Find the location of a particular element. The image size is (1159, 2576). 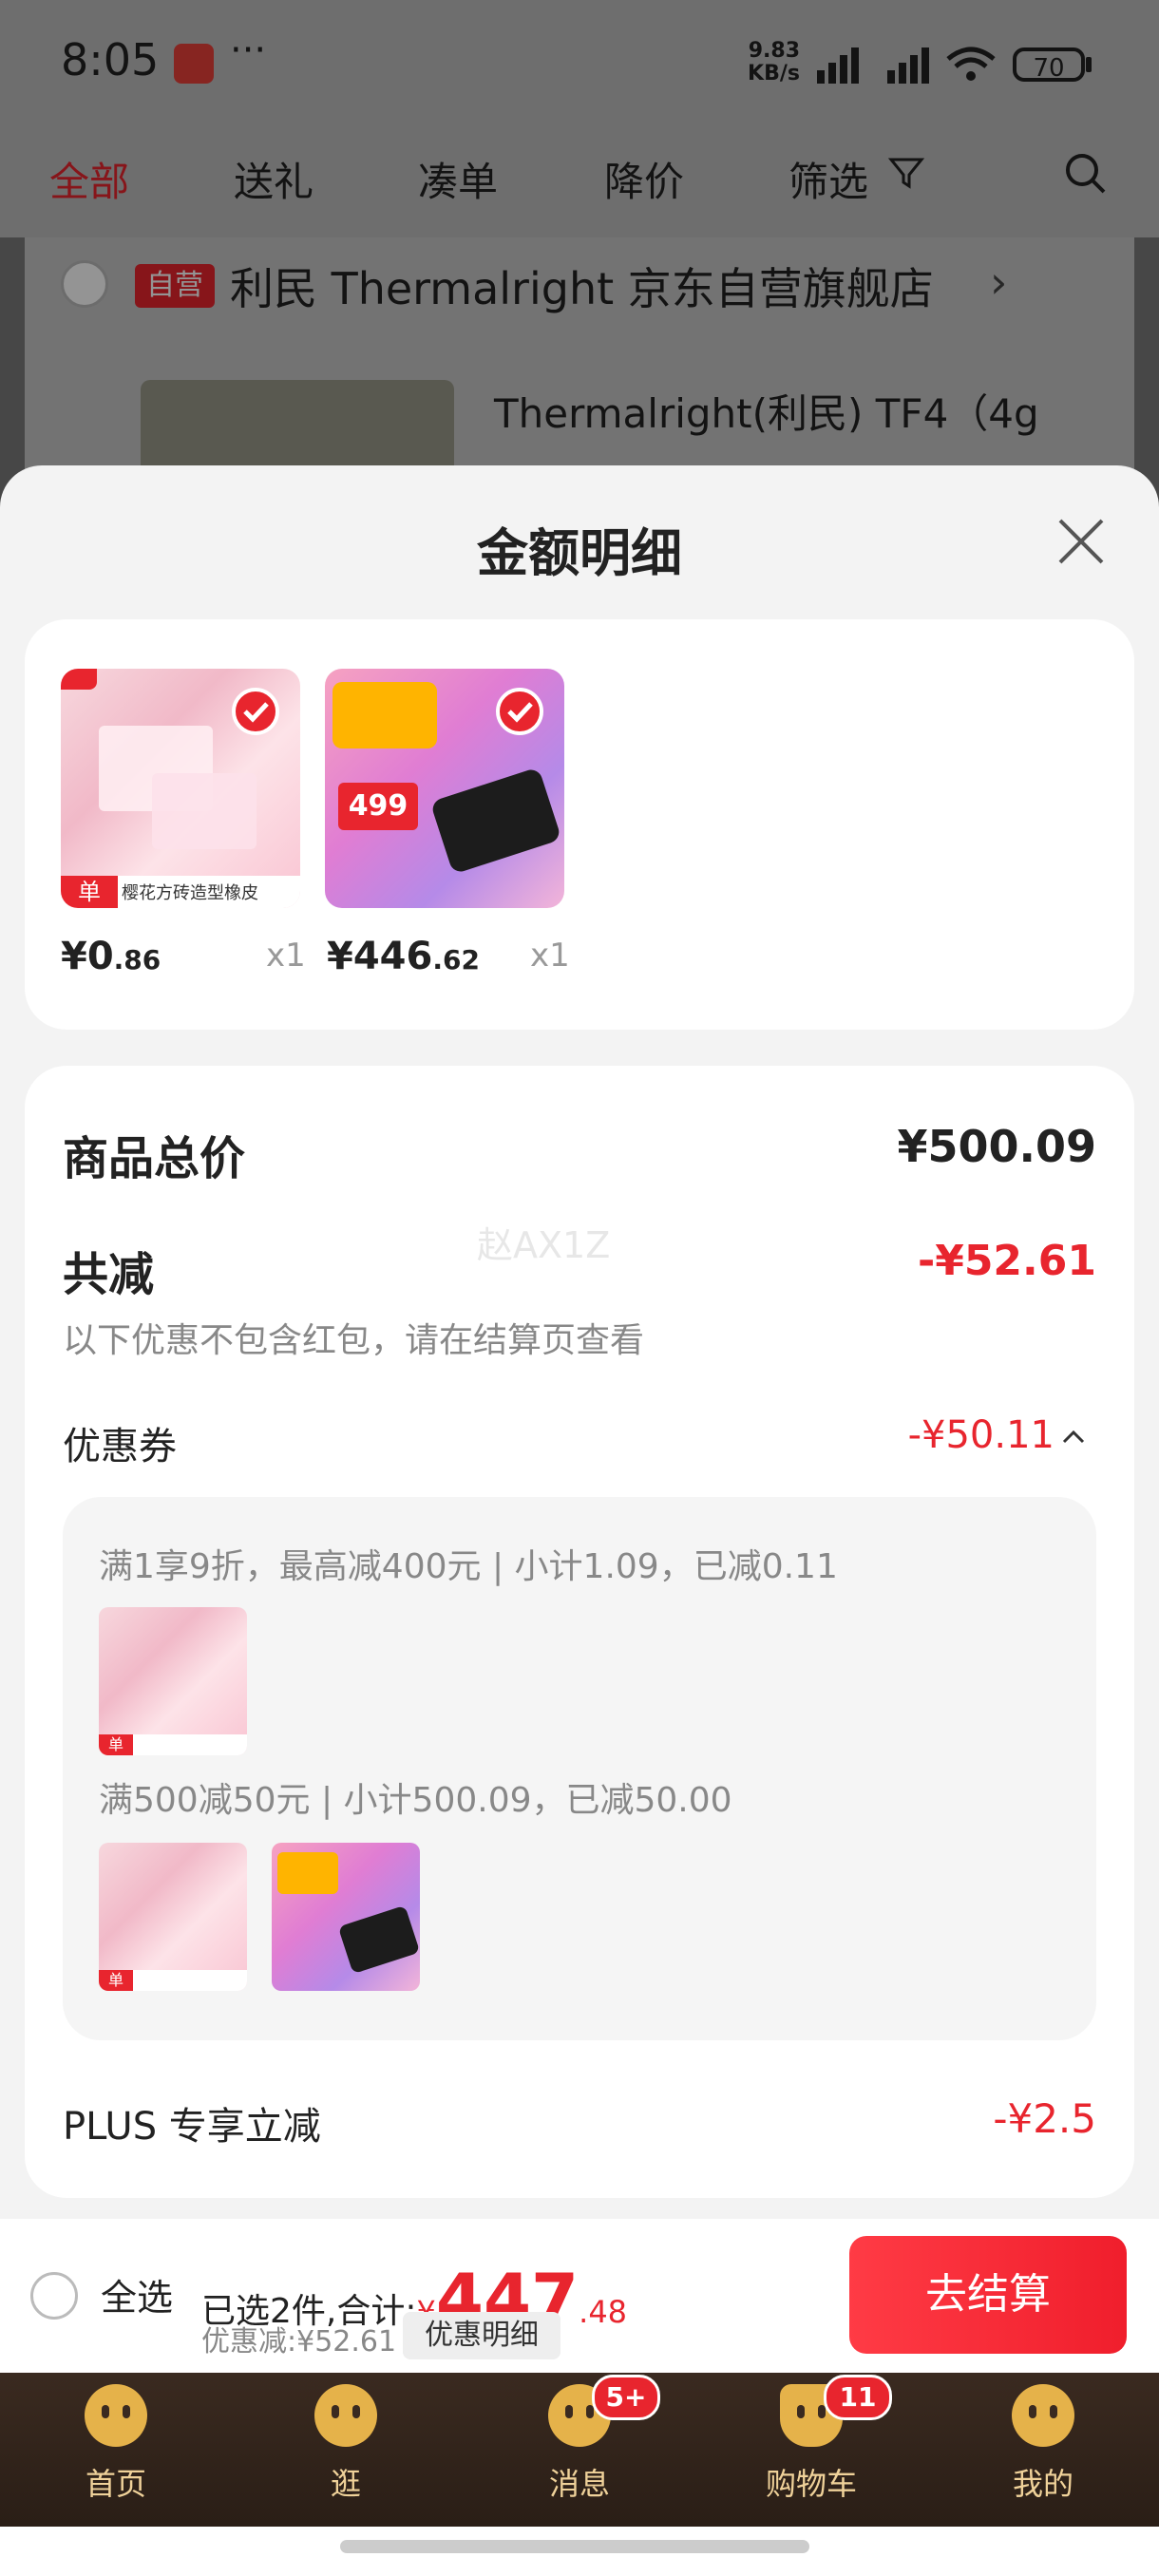

profile-icon is located at coordinates (1043, 2415).